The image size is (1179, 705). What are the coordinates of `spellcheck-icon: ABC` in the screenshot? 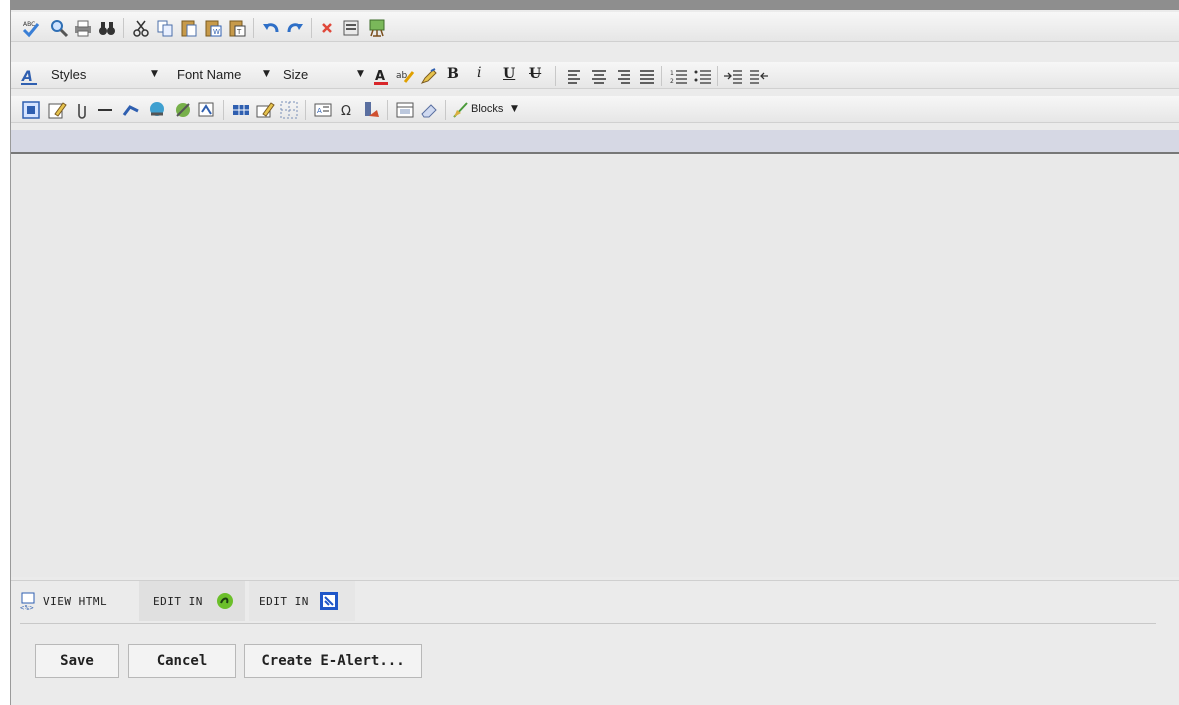 It's located at (31, 28).